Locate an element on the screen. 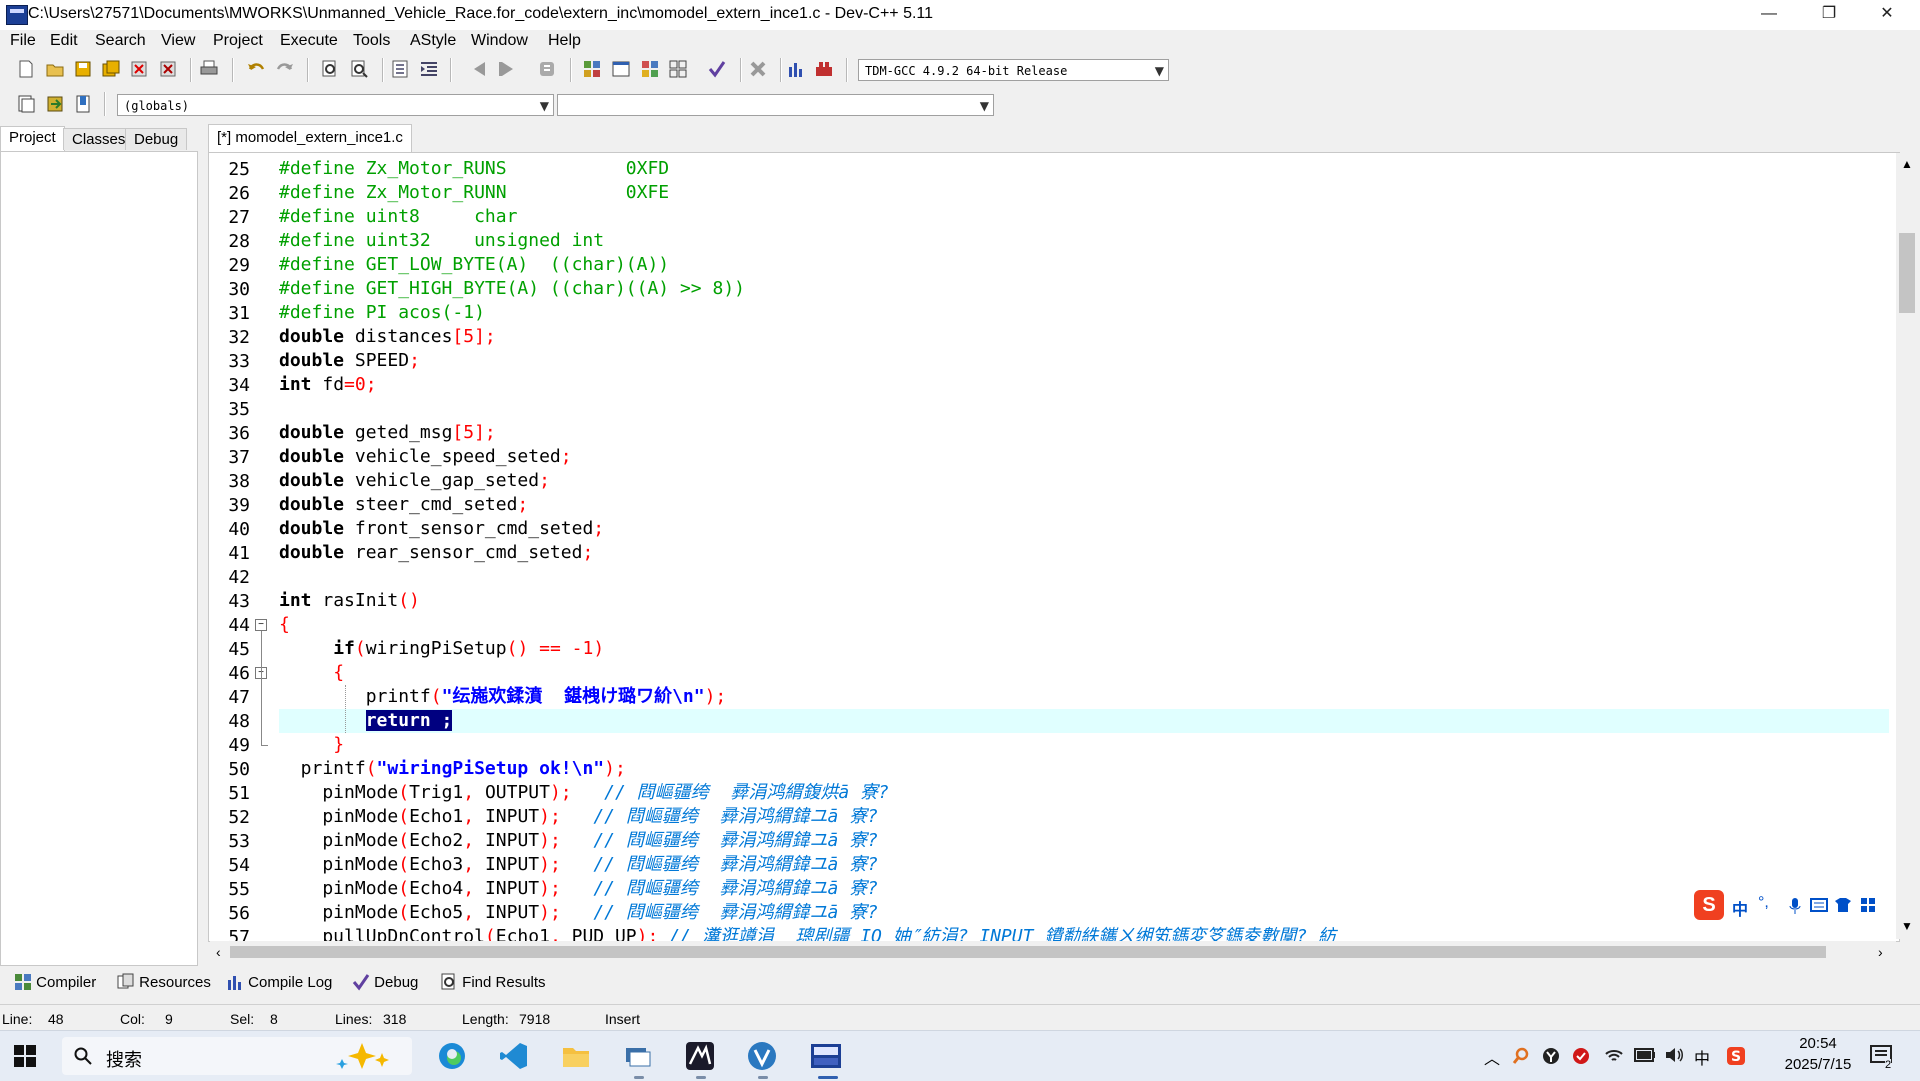 This screenshot has height=1081, width=1920. unindent-icon is located at coordinates (429, 69).